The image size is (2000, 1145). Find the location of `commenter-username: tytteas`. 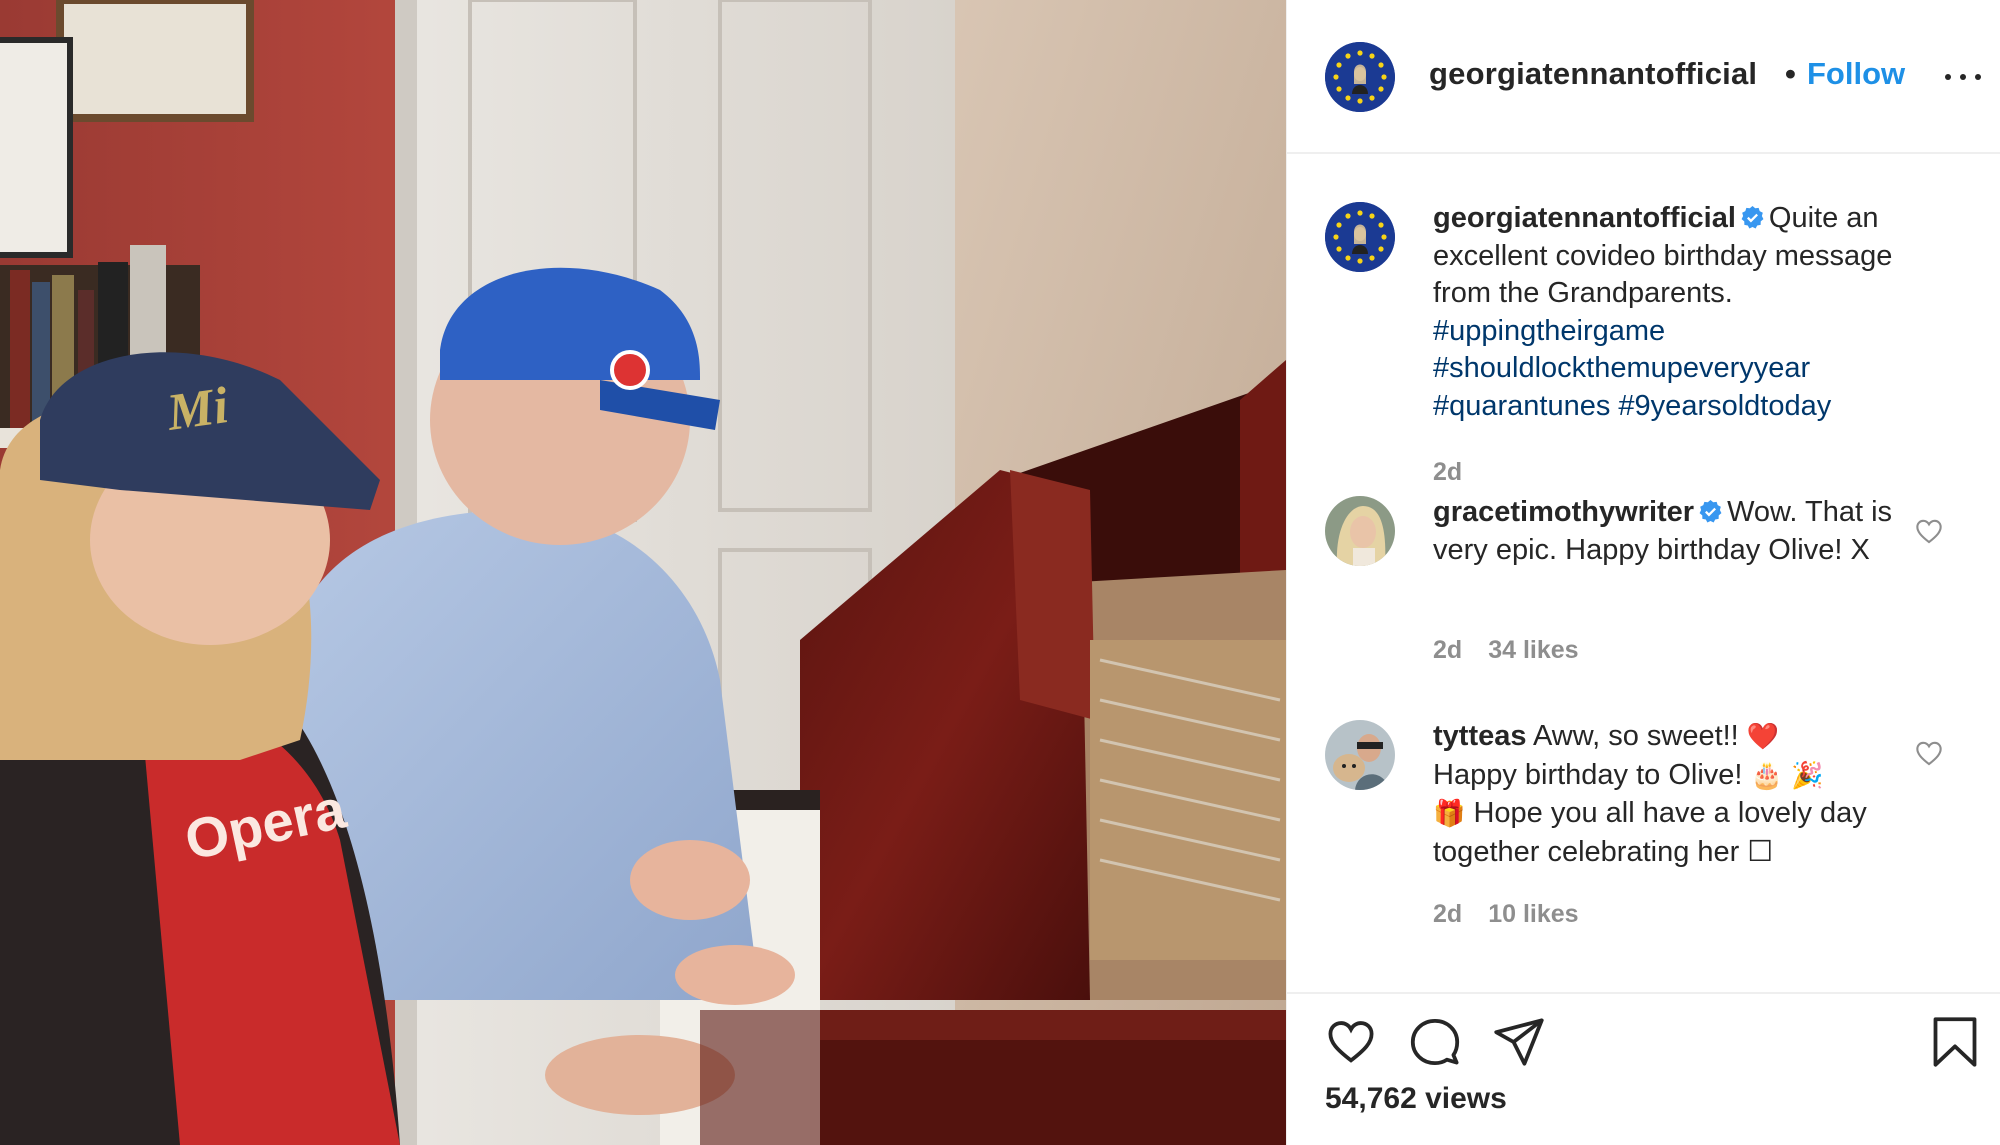

commenter-username: tytteas is located at coordinates (1480, 736).